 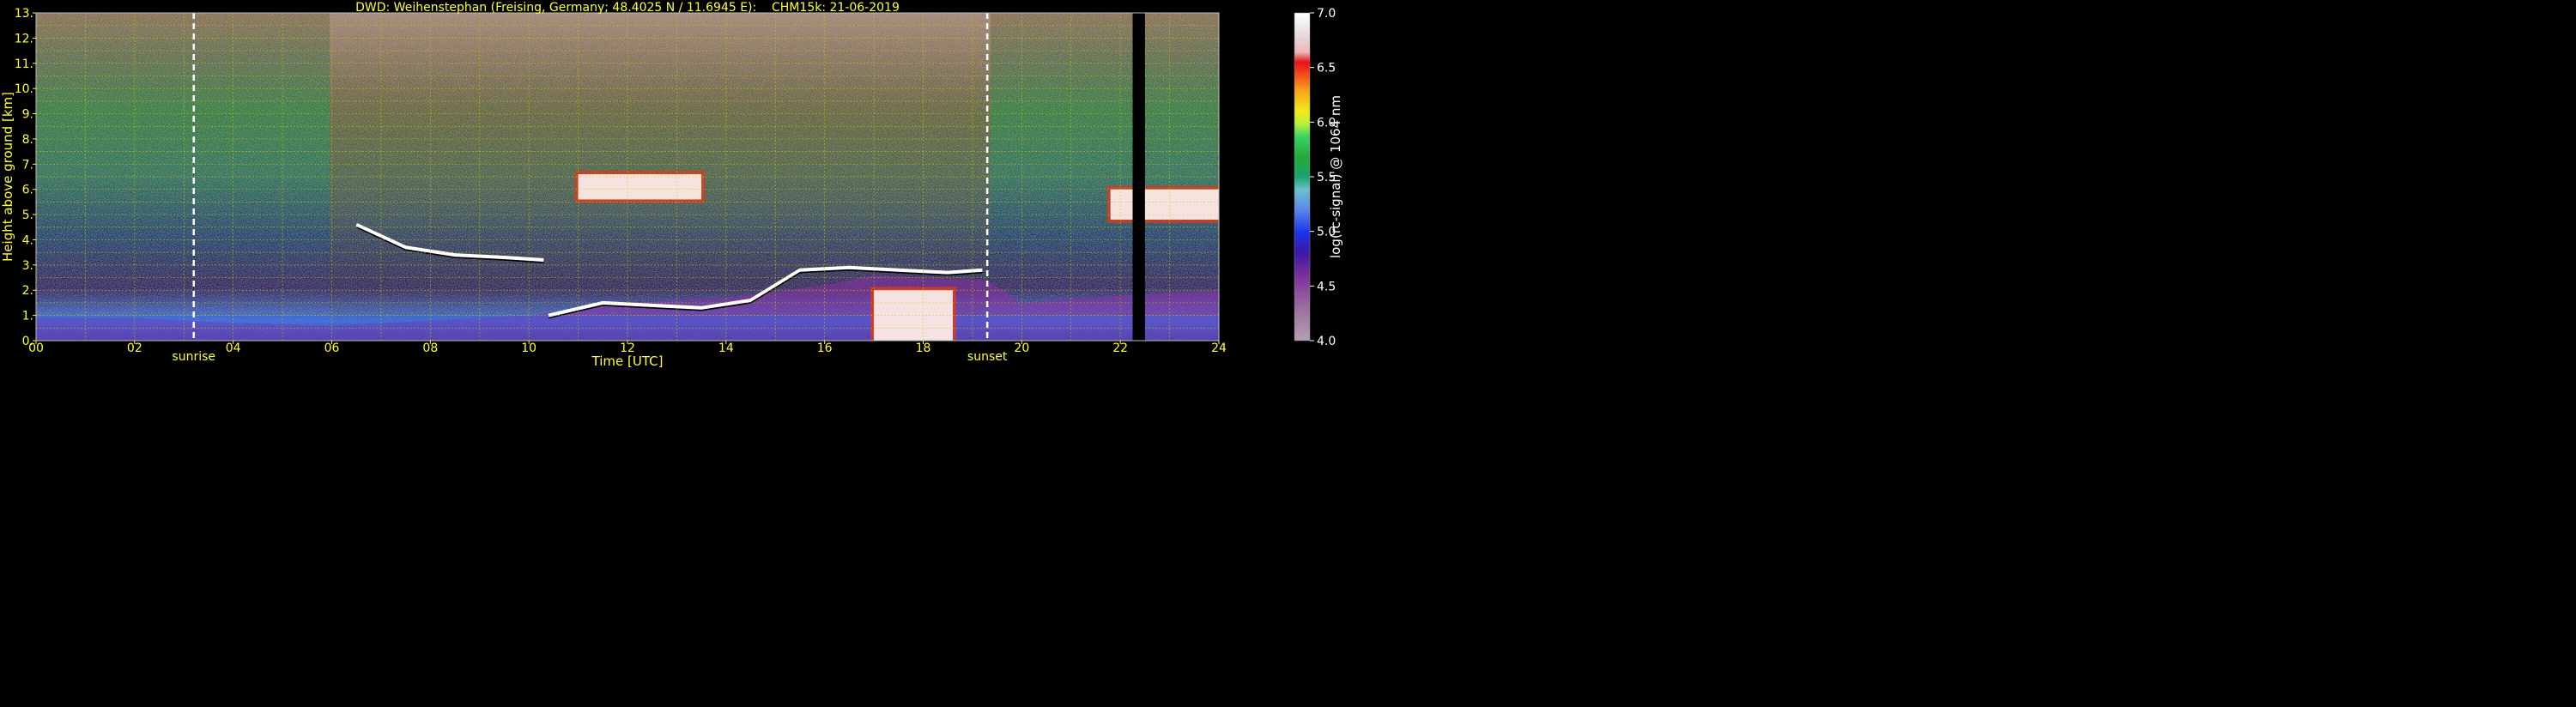 I want to click on x-tick-label: 06, so click(x=332, y=348).